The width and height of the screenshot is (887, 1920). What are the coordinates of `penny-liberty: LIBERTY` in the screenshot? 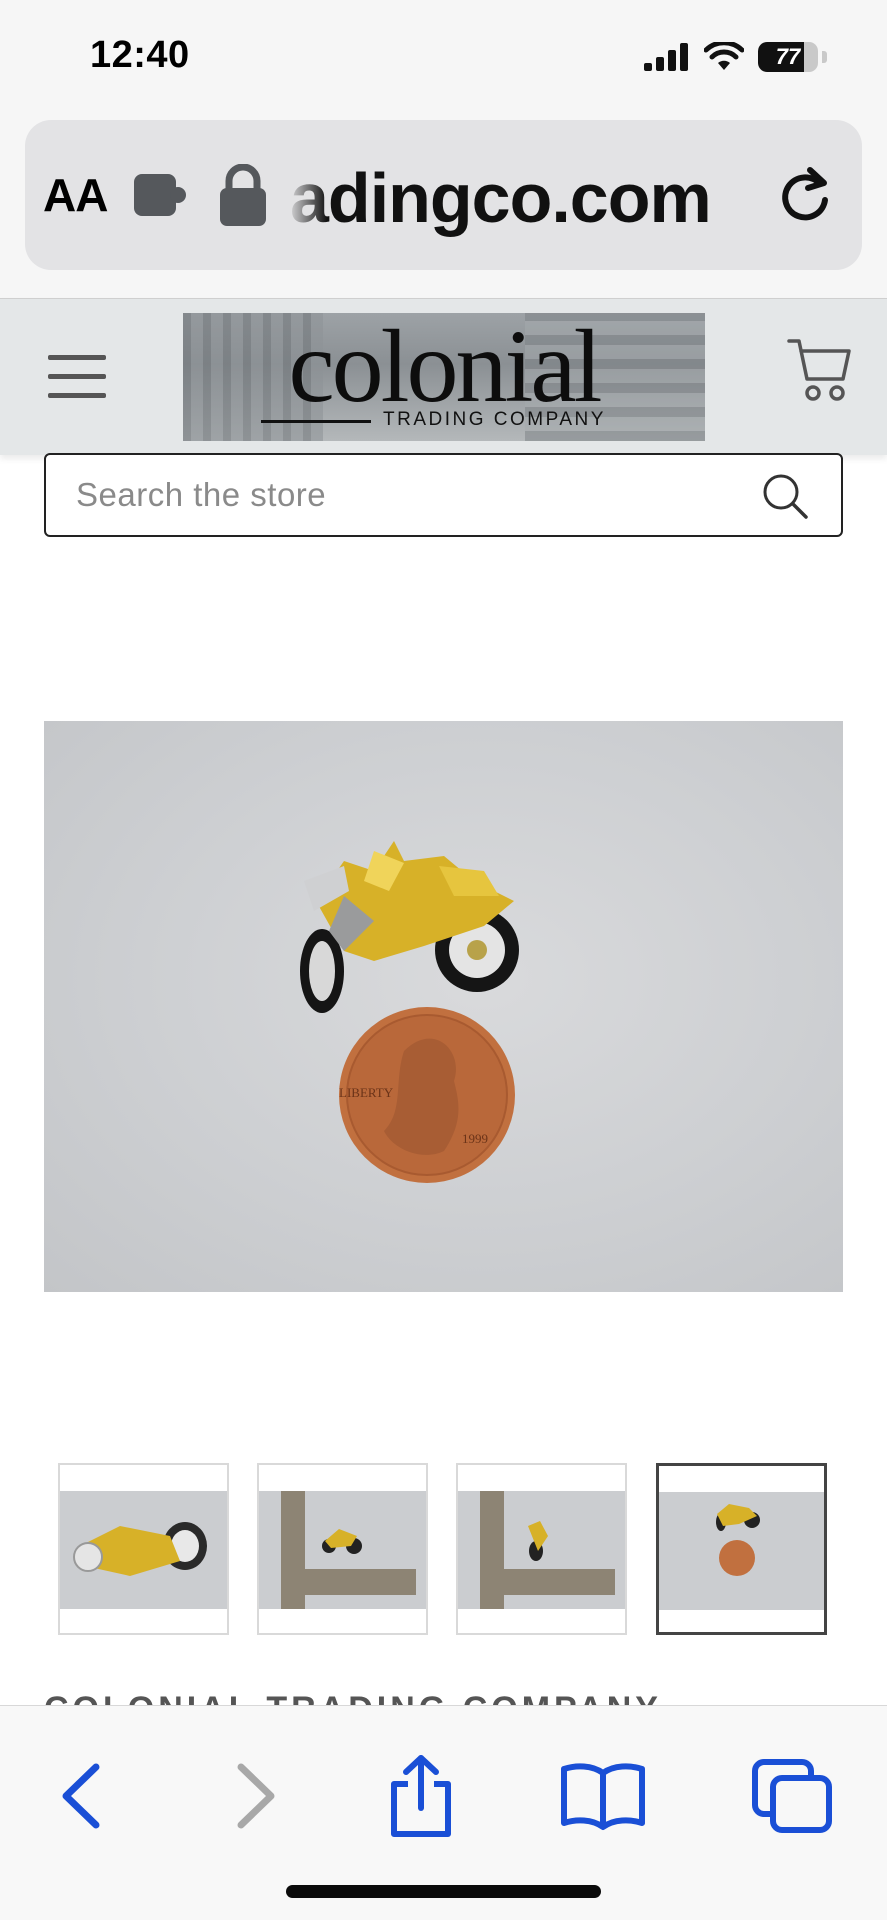 It's located at (366, 1092).